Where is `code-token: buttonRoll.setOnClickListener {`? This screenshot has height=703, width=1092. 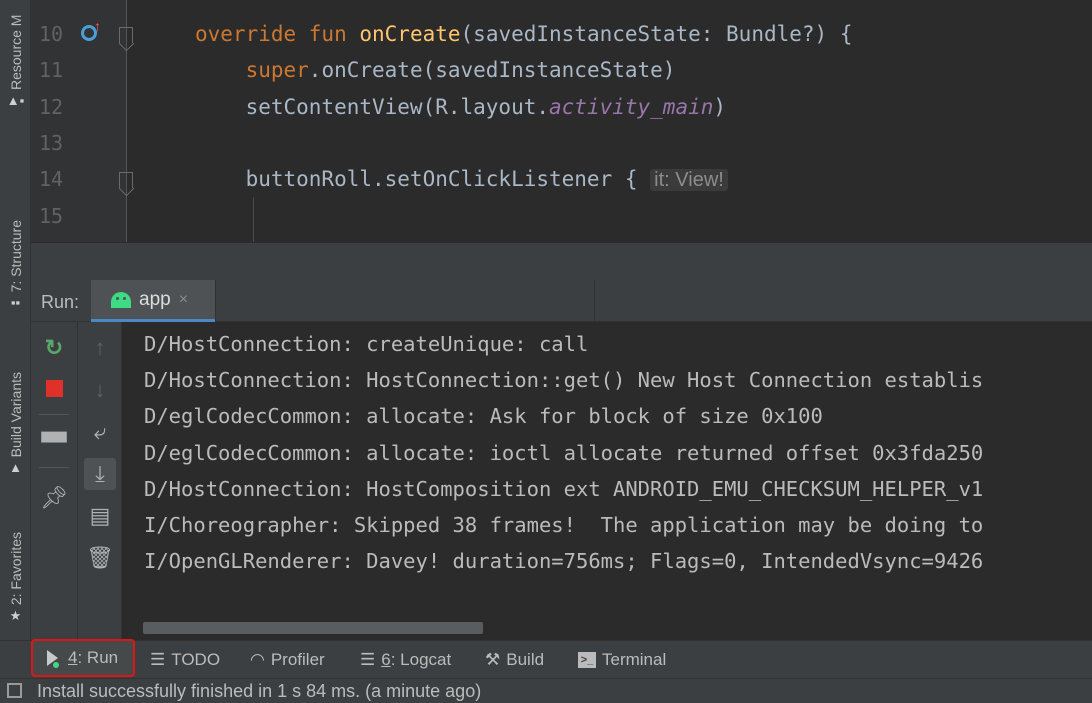
code-token: buttonRoll.setOnClickListener { is located at coordinates (423, 179).